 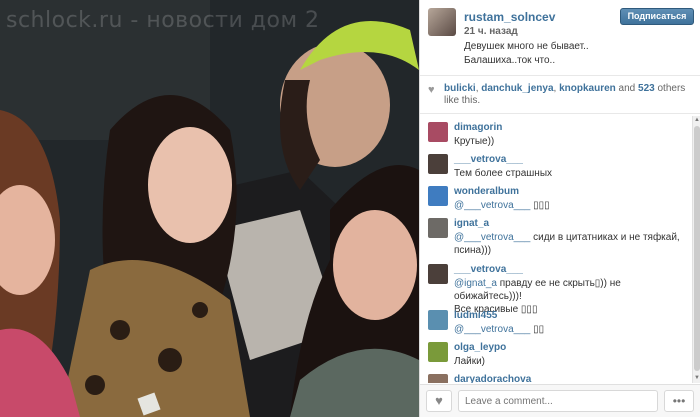 I want to click on commenter-username: olga_leypo, so click(x=480, y=347).